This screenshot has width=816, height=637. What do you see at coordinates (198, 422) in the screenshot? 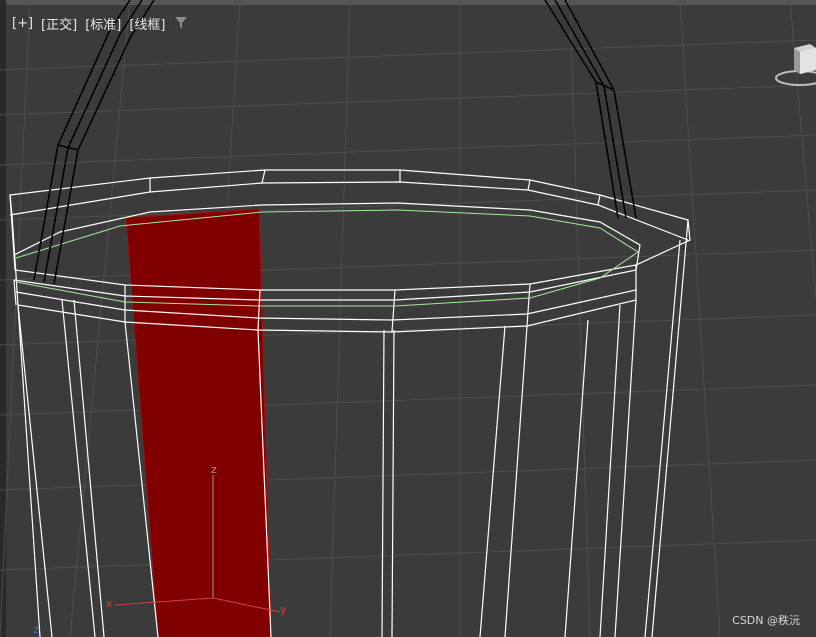
I see `selected-face` at bounding box center [198, 422].